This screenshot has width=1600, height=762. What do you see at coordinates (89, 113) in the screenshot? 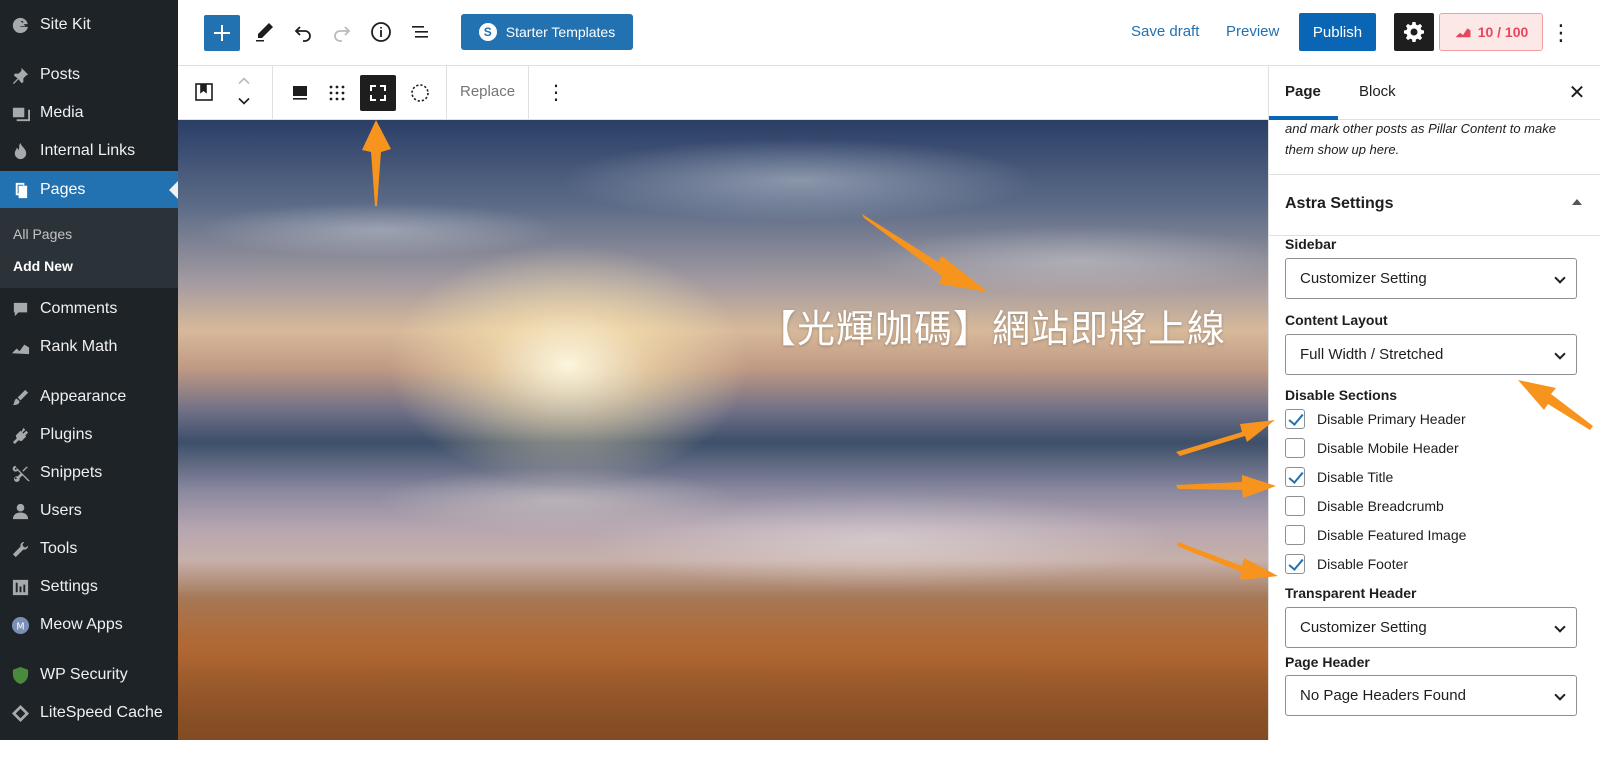
I see `sidebar-item-media: Media` at bounding box center [89, 113].